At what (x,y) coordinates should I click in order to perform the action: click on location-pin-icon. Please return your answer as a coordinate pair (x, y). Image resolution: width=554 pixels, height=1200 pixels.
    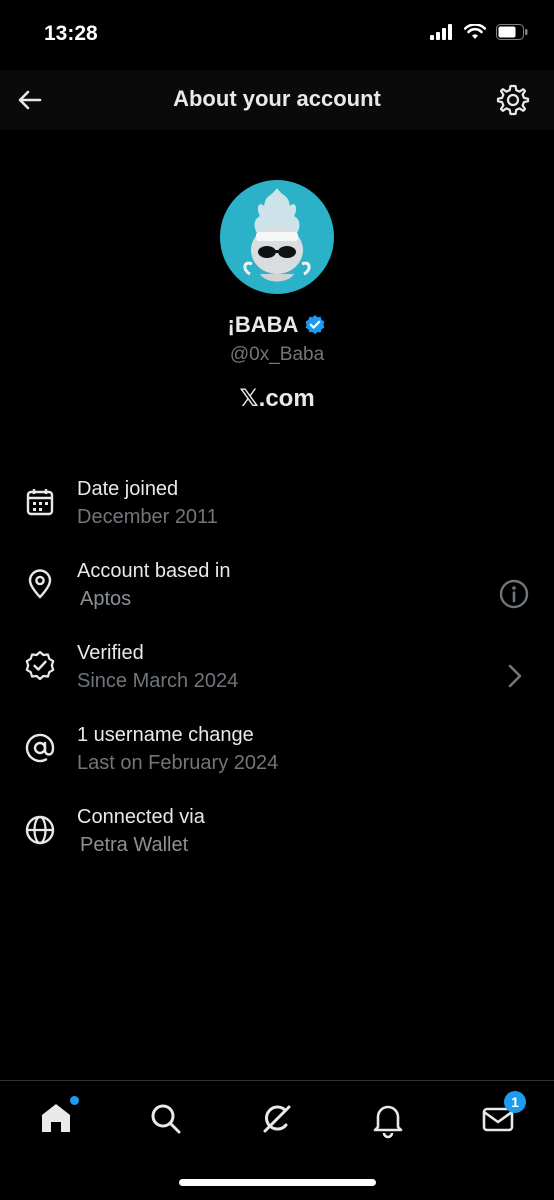
    Looking at the image, I should click on (40, 584).